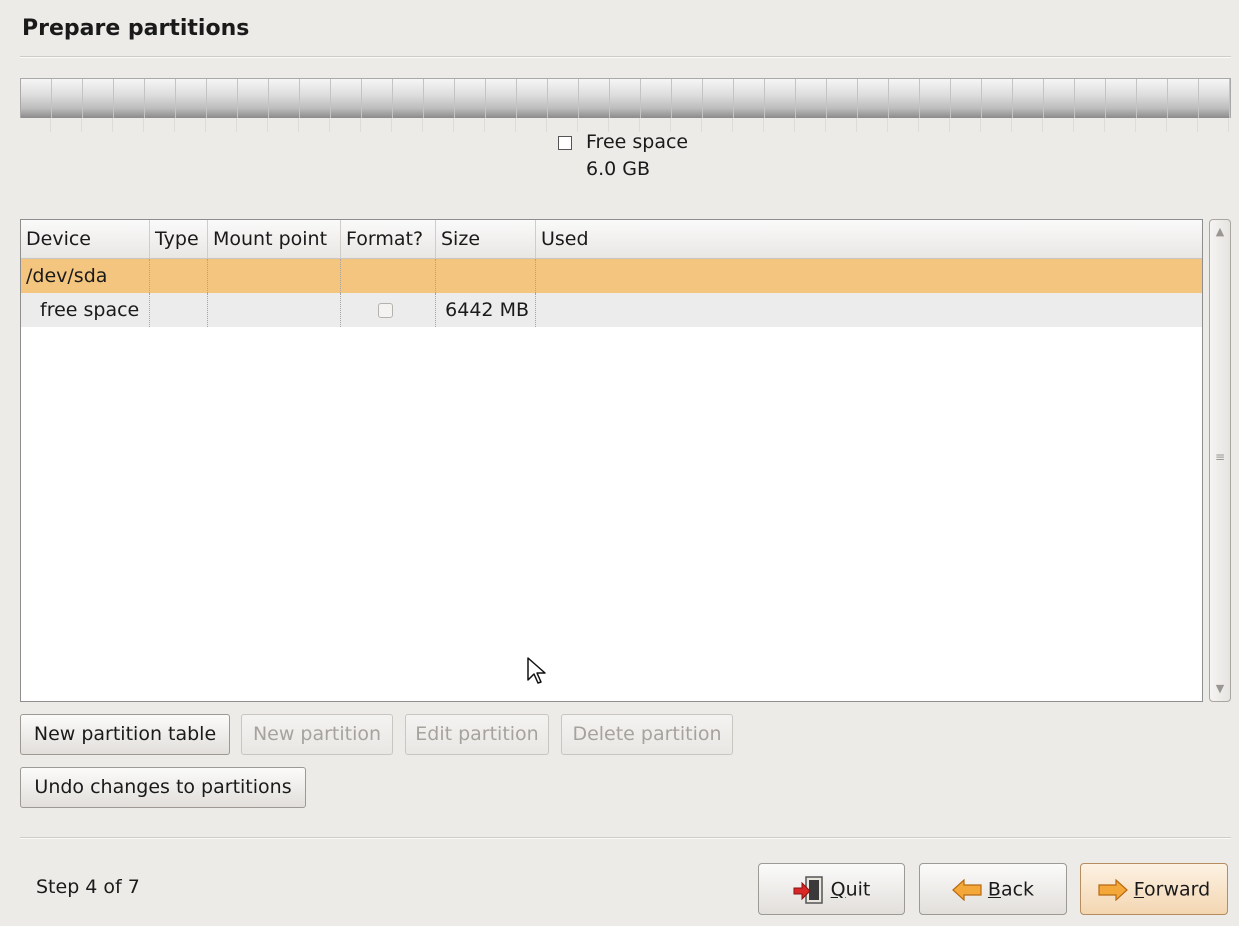  What do you see at coordinates (625, 98) in the screenshot?
I see `disk-usage-bar` at bounding box center [625, 98].